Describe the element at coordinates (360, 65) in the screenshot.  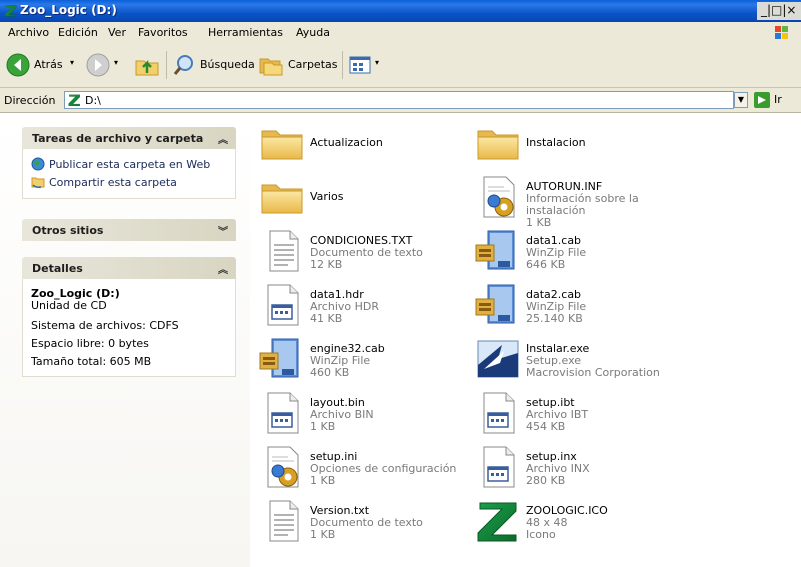
I see `views-icon` at that location.